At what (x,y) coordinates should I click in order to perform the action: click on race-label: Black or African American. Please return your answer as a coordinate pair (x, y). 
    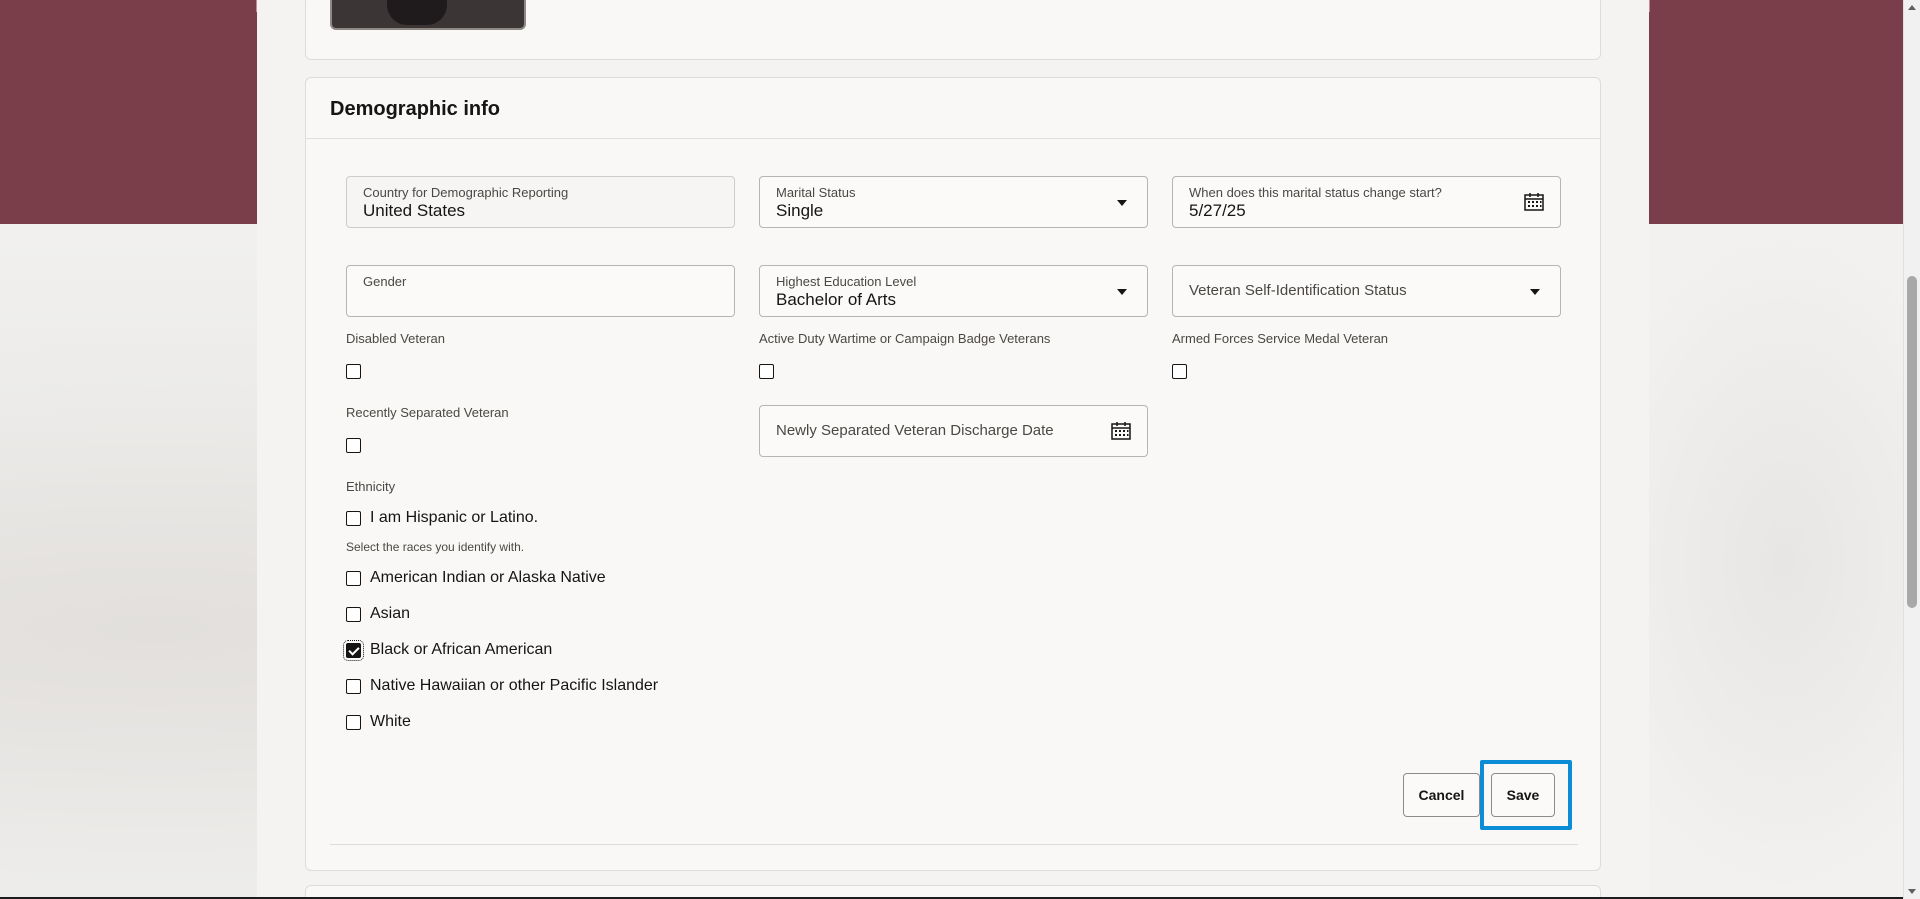
    Looking at the image, I should click on (461, 649).